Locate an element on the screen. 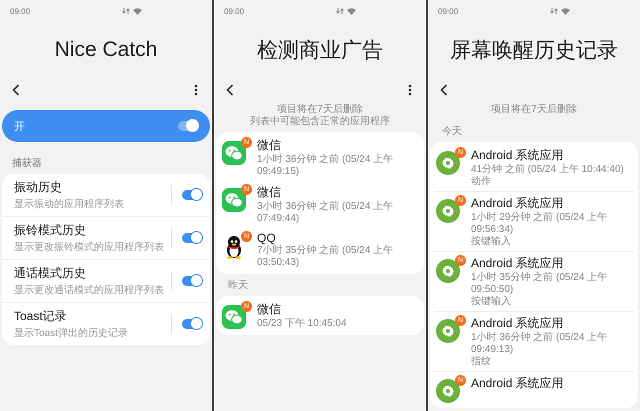 This screenshot has width=640, height=411. notice-text: 列表中可能包含正常的应用程序 is located at coordinates (320, 122).